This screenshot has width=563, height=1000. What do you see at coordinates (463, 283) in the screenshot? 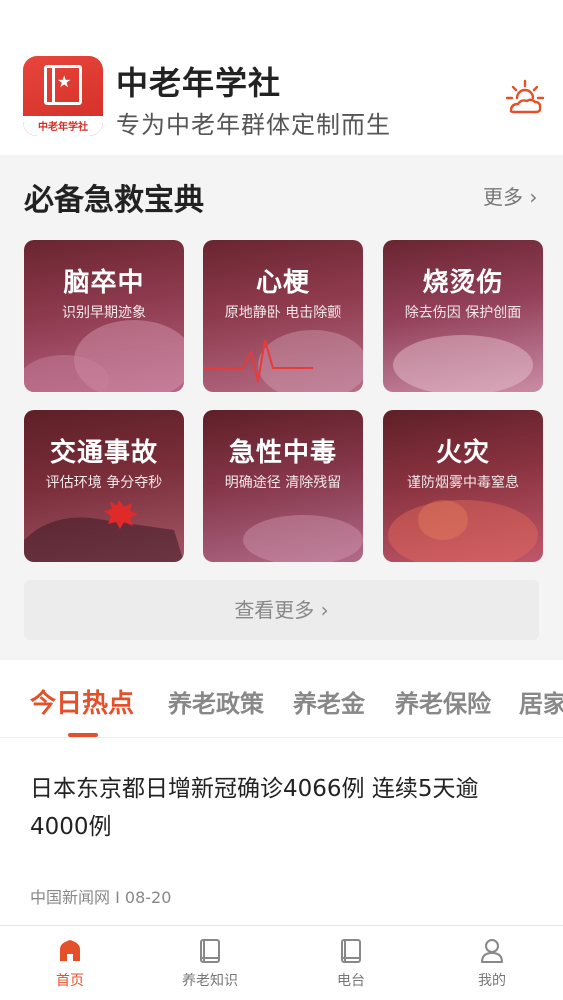
I see `card-title: 烧烫伤` at bounding box center [463, 283].